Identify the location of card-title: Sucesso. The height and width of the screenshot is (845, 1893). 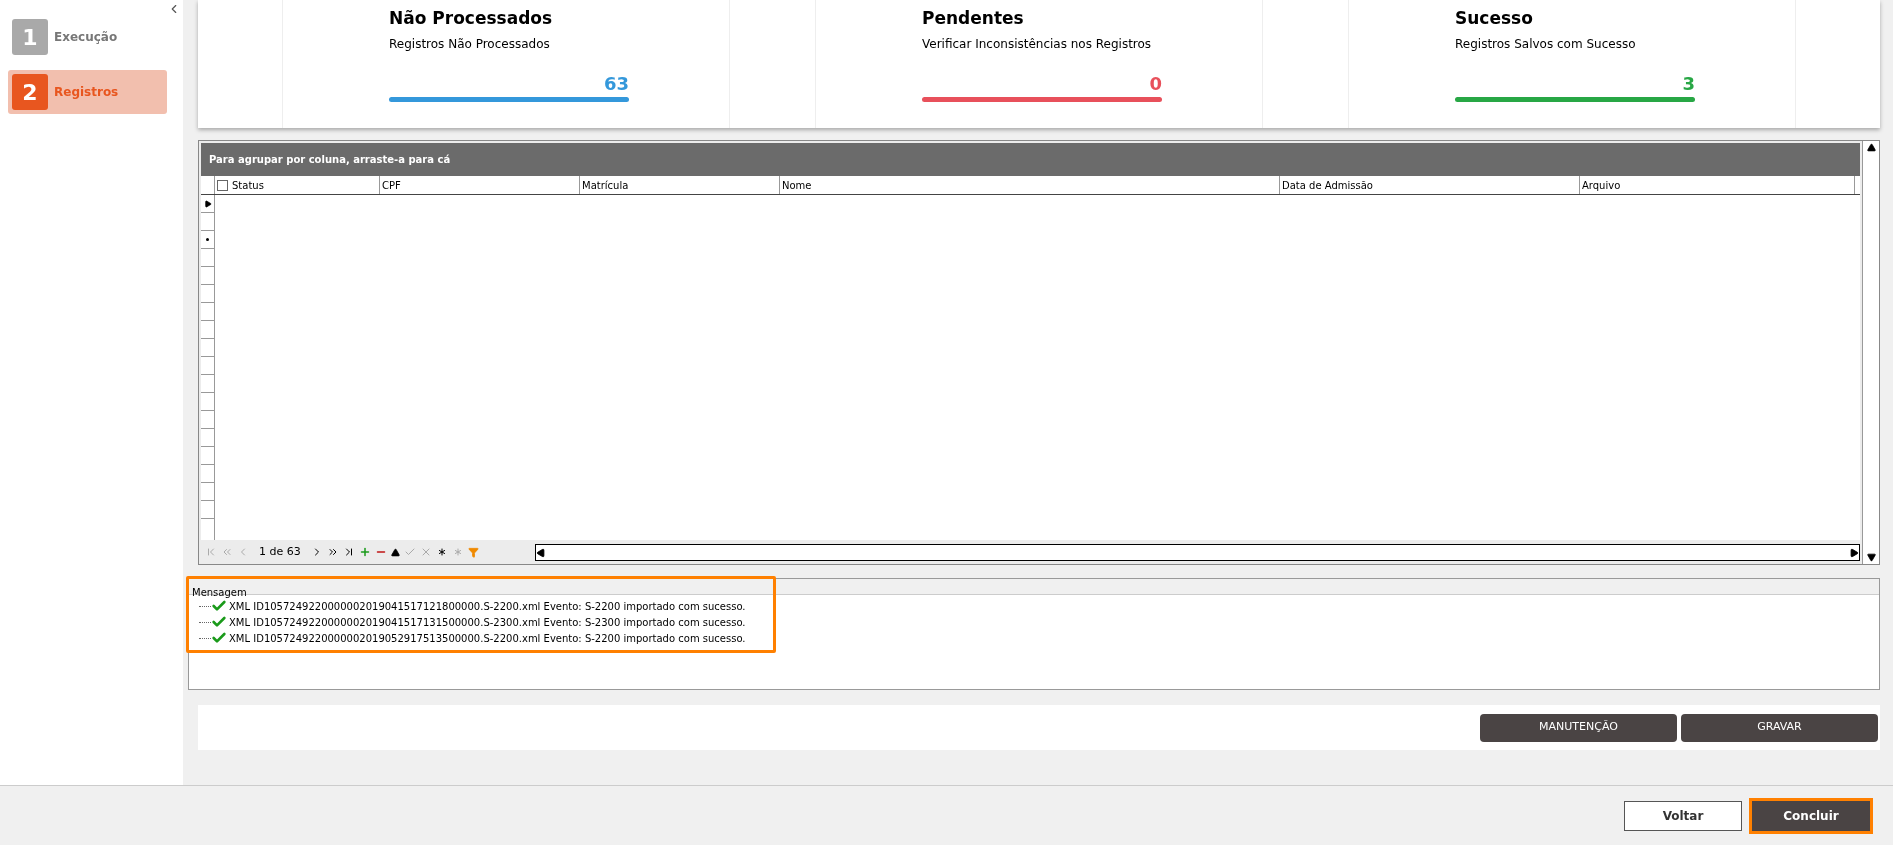
(1494, 18).